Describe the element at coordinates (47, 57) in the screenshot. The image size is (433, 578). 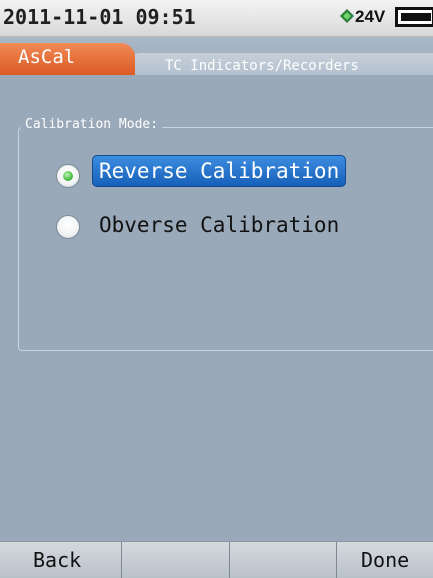
I see `tab-active-label: AsCal` at that location.